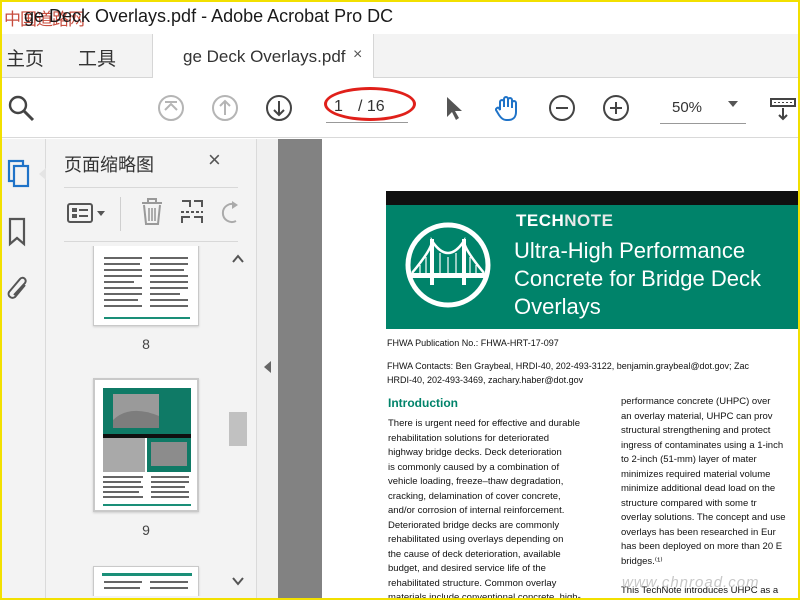  I want to click on text-line: structure compared with some tr, so click(689, 503).